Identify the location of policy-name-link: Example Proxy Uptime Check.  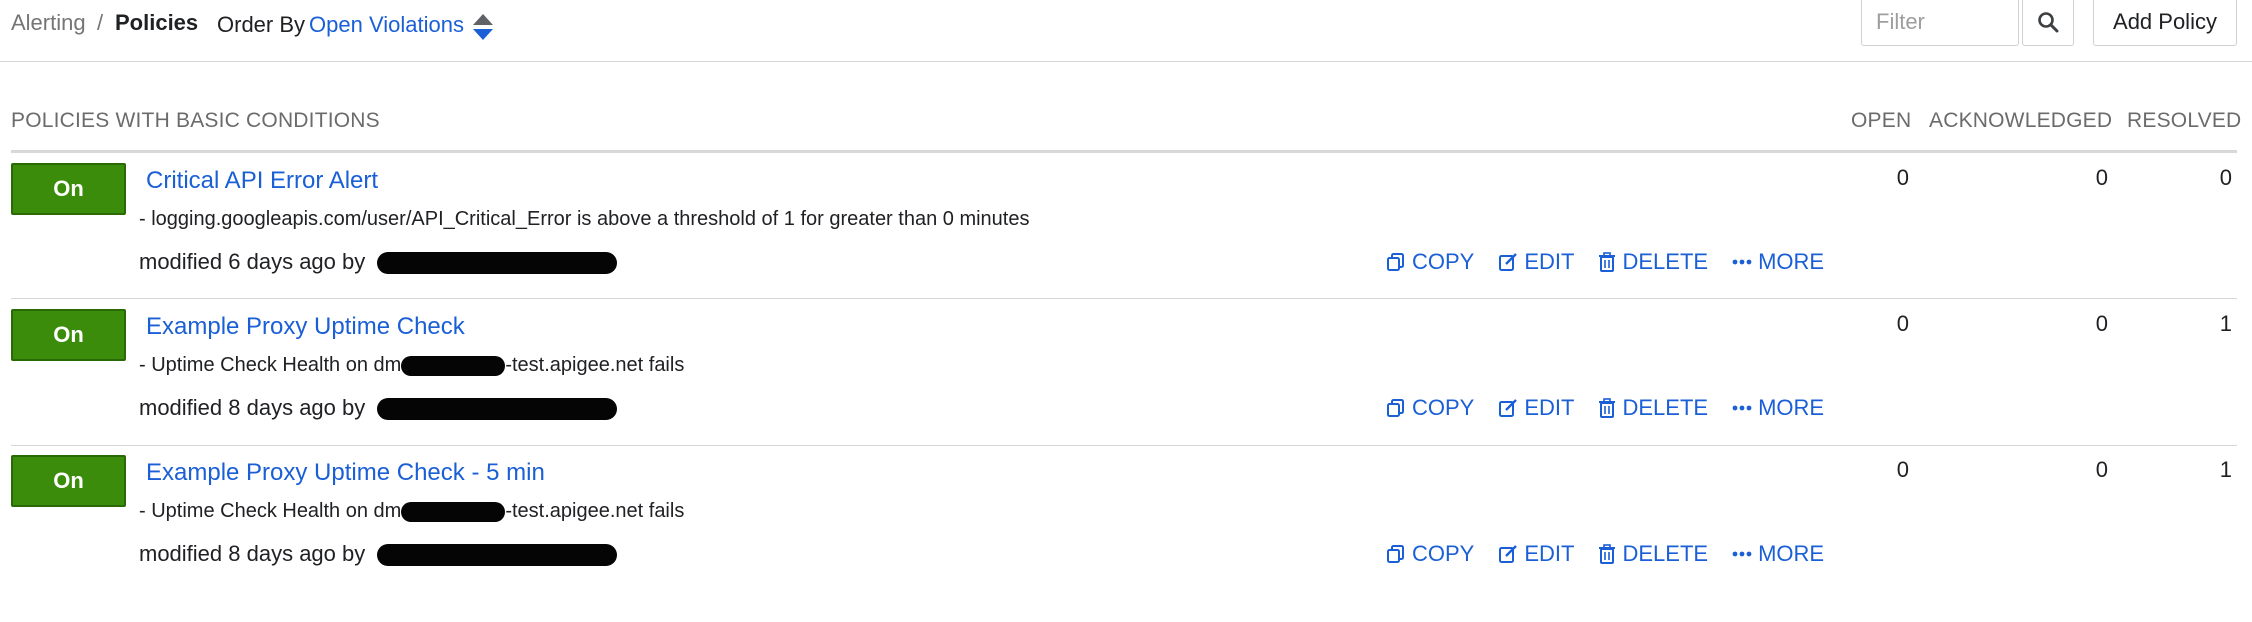
(305, 327).